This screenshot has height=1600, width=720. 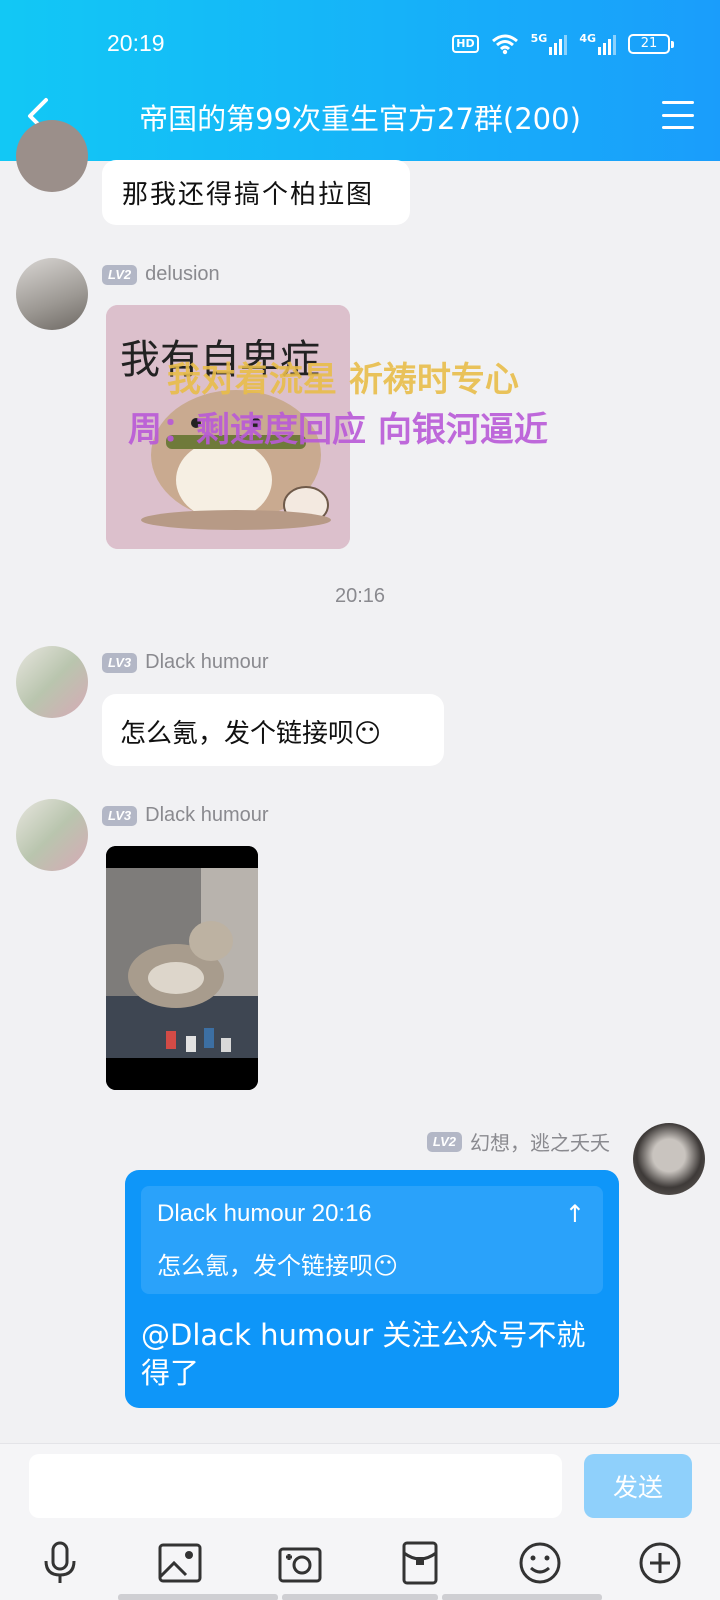 I want to click on camera-icon, so click(x=300, y=1563).